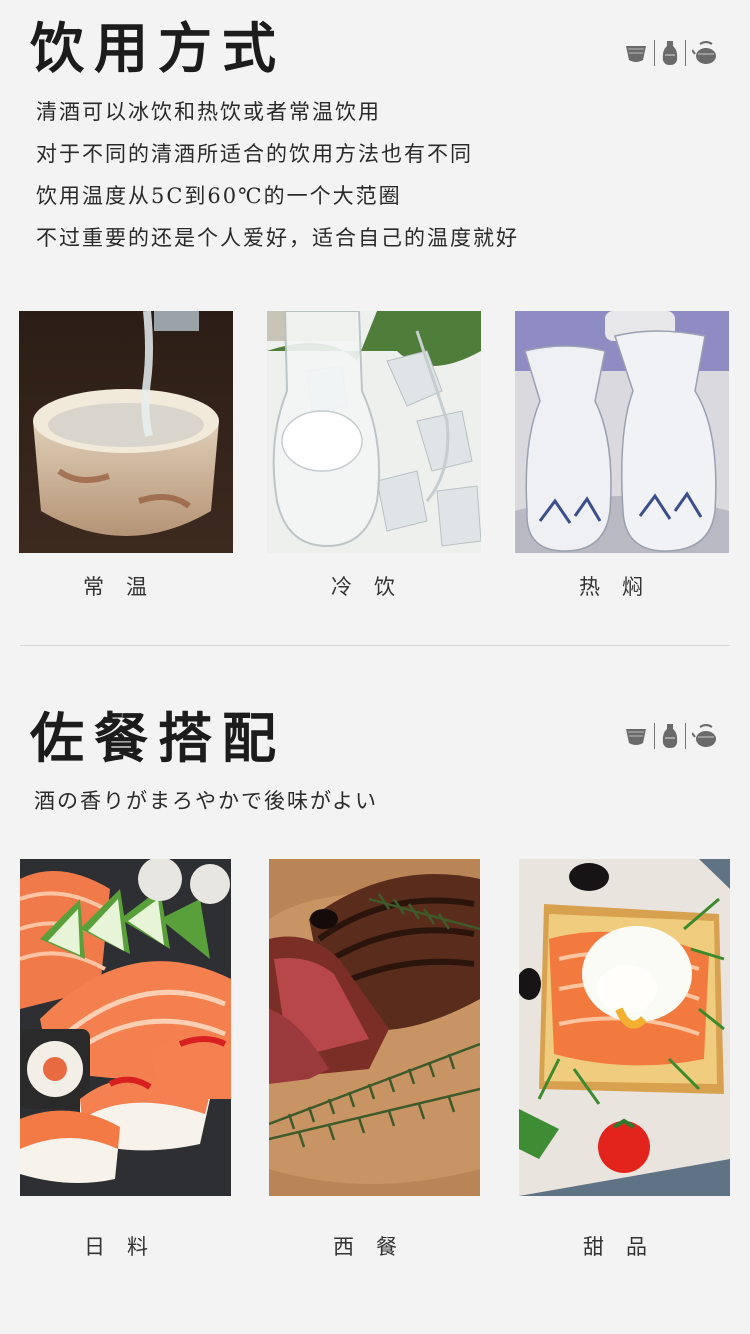 The width and height of the screenshot is (750, 1334). I want to click on caption-cold: 冷饮, so click(374, 587).